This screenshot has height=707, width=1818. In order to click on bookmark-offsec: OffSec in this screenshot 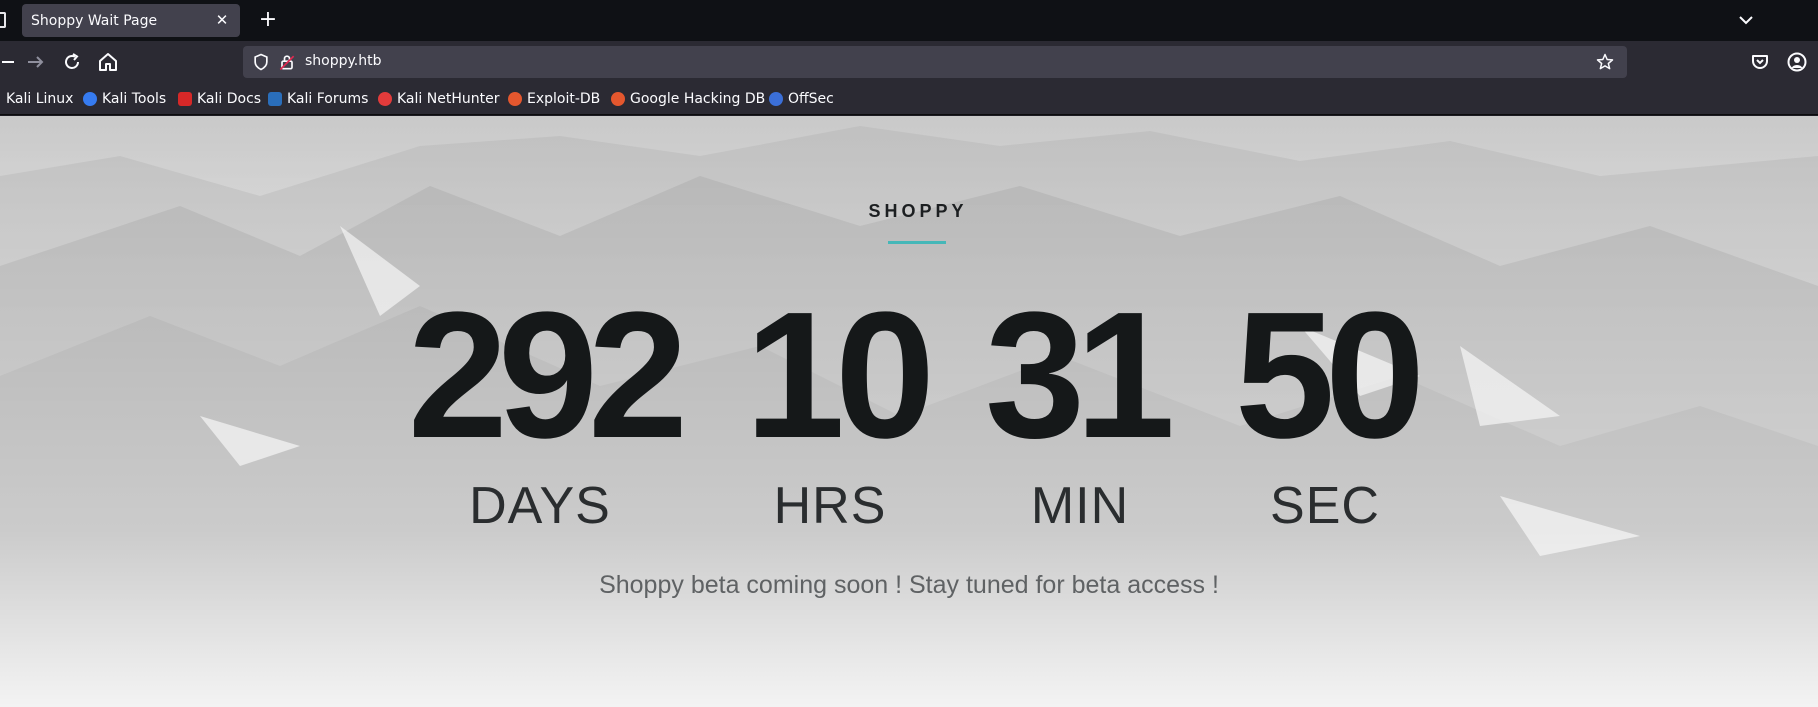, I will do `click(801, 99)`.